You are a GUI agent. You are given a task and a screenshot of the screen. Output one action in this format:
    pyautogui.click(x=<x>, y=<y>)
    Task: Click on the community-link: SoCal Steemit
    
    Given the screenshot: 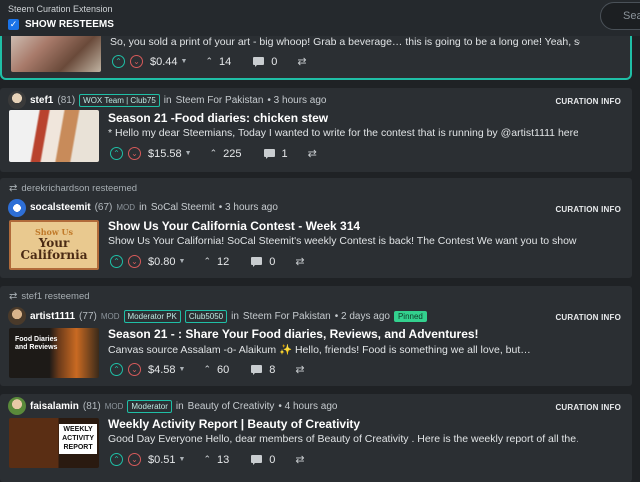 What is the action you would take?
    pyautogui.click(x=183, y=207)
    